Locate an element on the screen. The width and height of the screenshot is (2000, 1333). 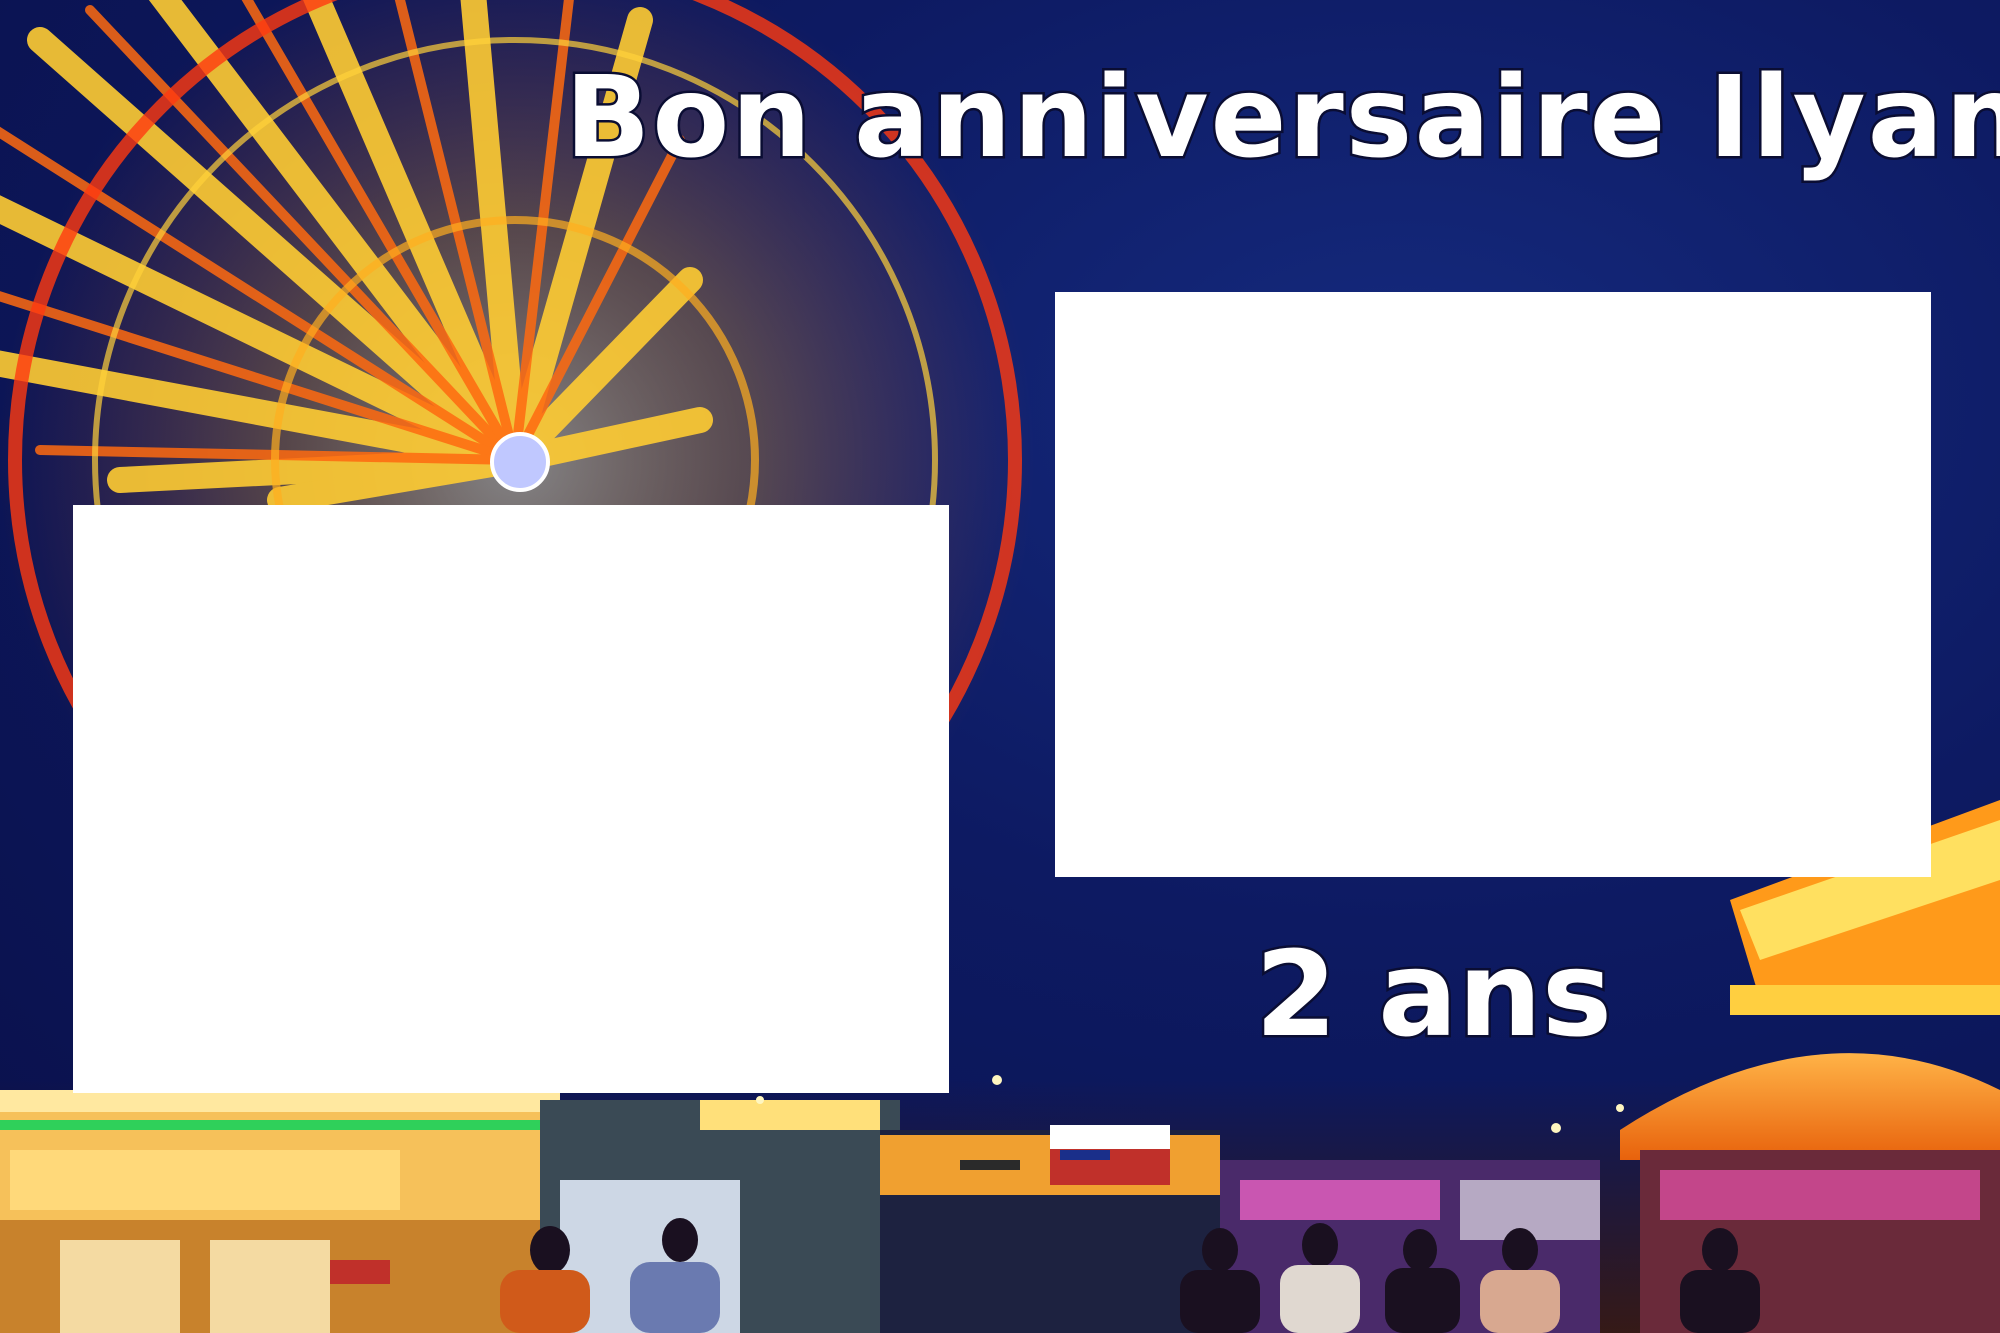
right-carousel is located at coordinates (1810, 1066).